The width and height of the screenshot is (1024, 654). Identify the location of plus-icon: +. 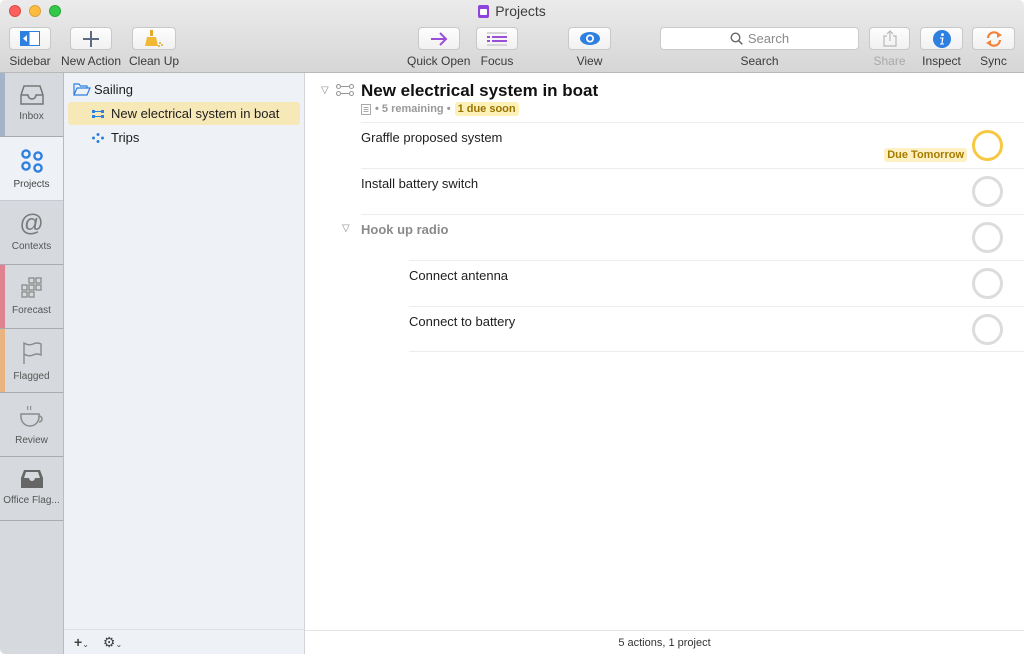
(78, 642).